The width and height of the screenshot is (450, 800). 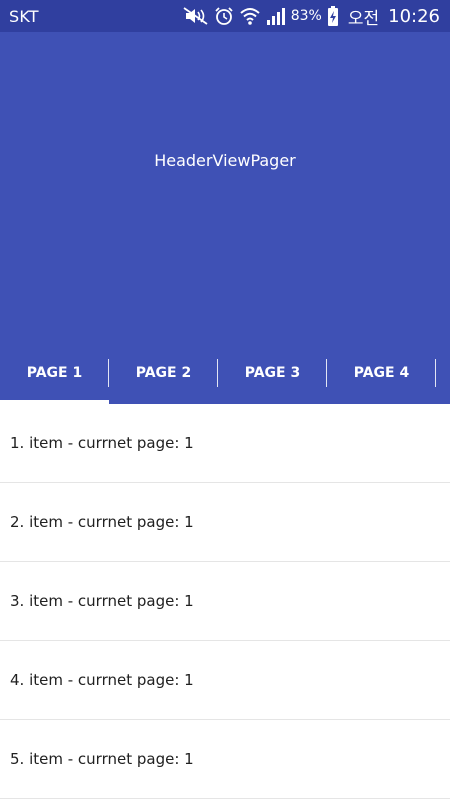 I want to click on mute-icon, so click(x=196, y=16).